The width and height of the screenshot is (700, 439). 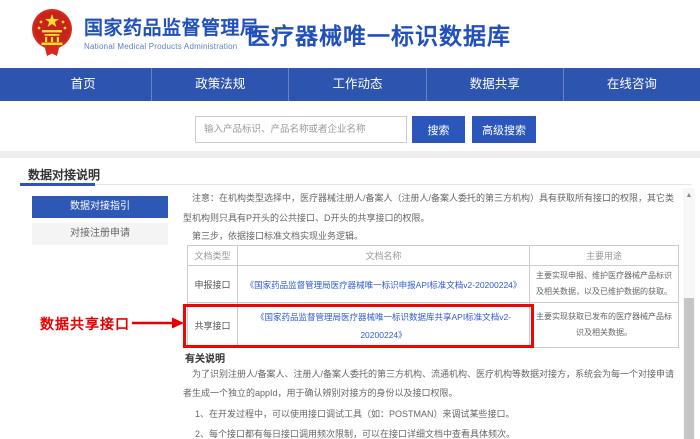 I want to click on agency-name-en: National Medical Products Administration, so click(x=161, y=46).